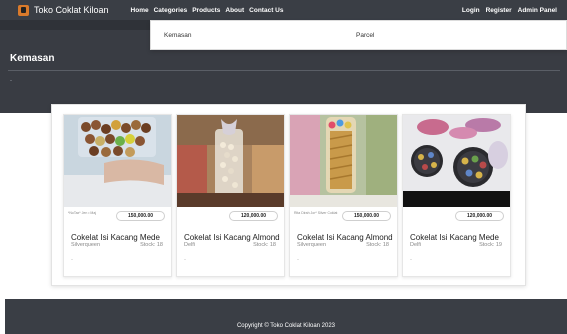 This screenshot has width=567, height=334. What do you see at coordinates (82, 213) in the screenshot?
I see `product-note: *NoTax* Jen • Maj` at bounding box center [82, 213].